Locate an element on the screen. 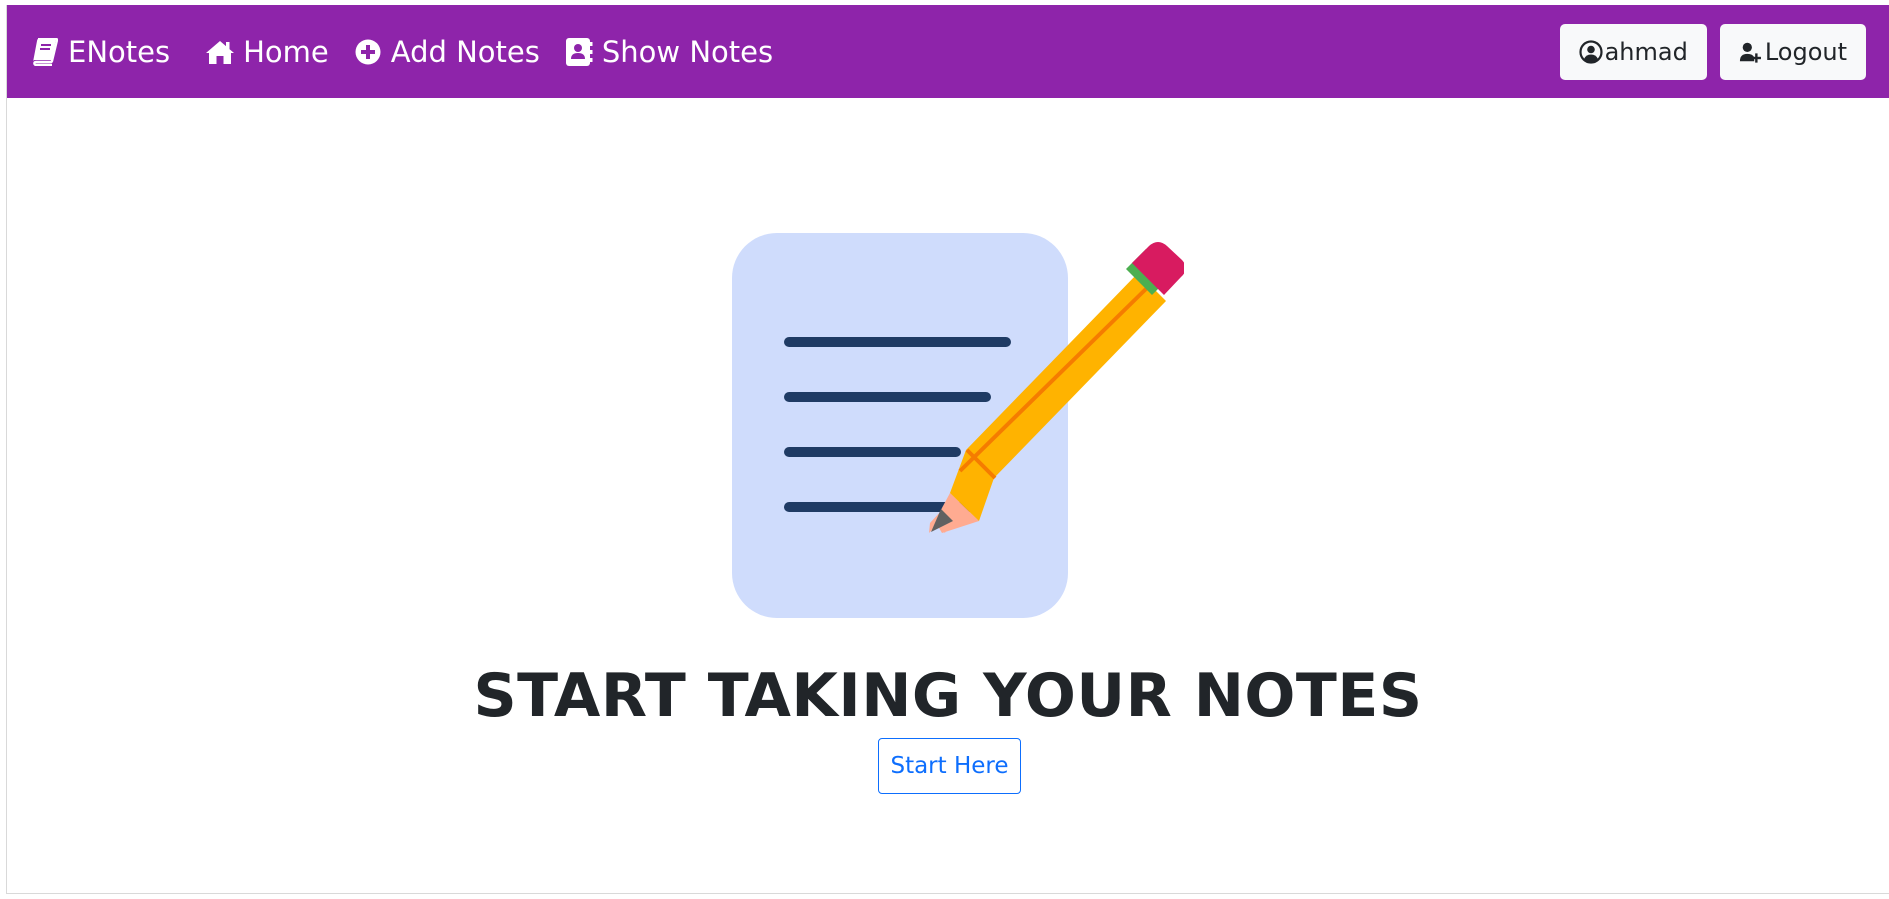 This screenshot has height=899, width=1889. nav-link-show-notes: Show Notes is located at coordinates (668, 52).